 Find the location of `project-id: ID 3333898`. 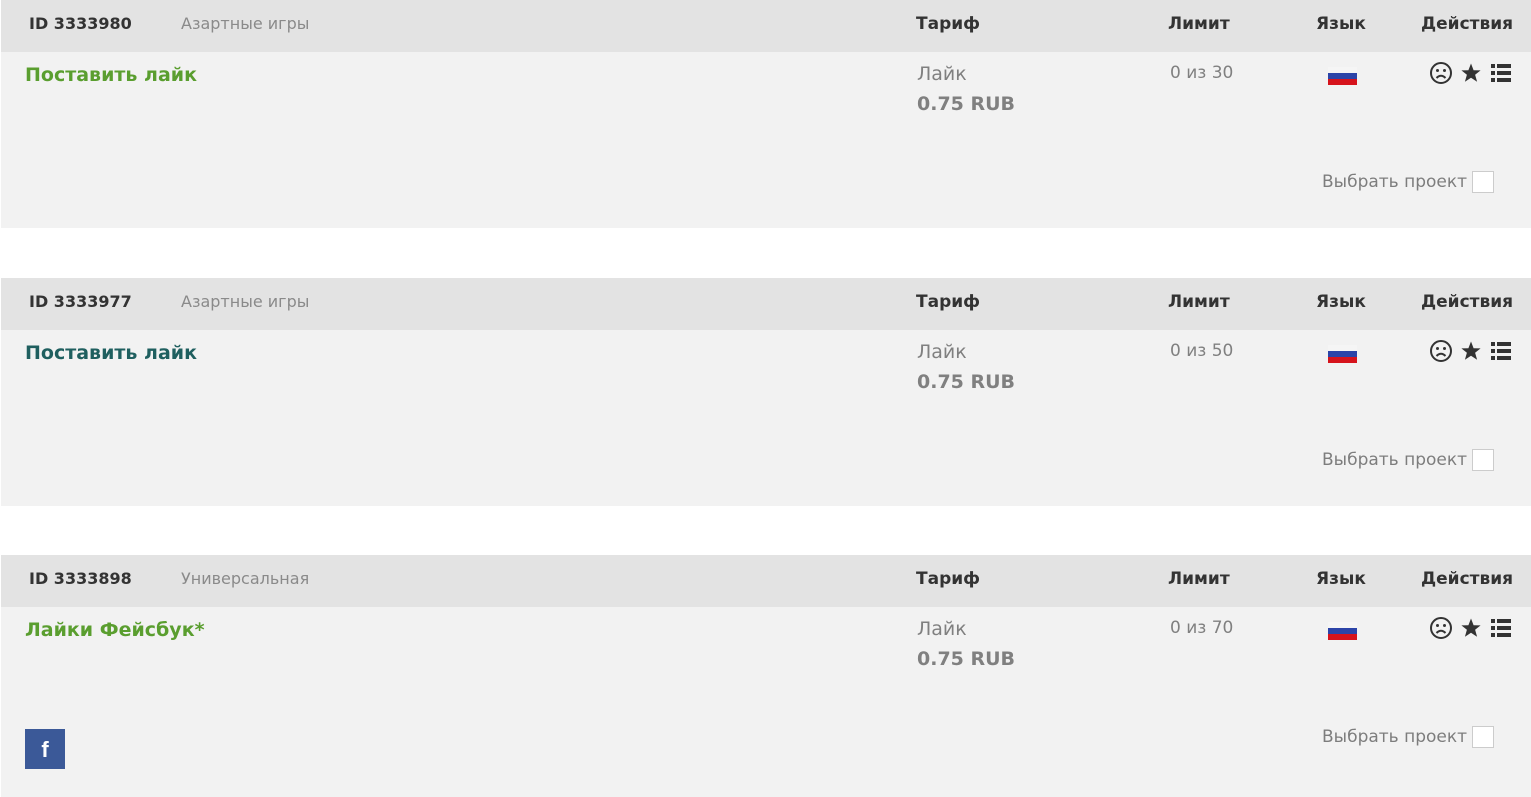

project-id: ID 3333898 is located at coordinates (80, 578).